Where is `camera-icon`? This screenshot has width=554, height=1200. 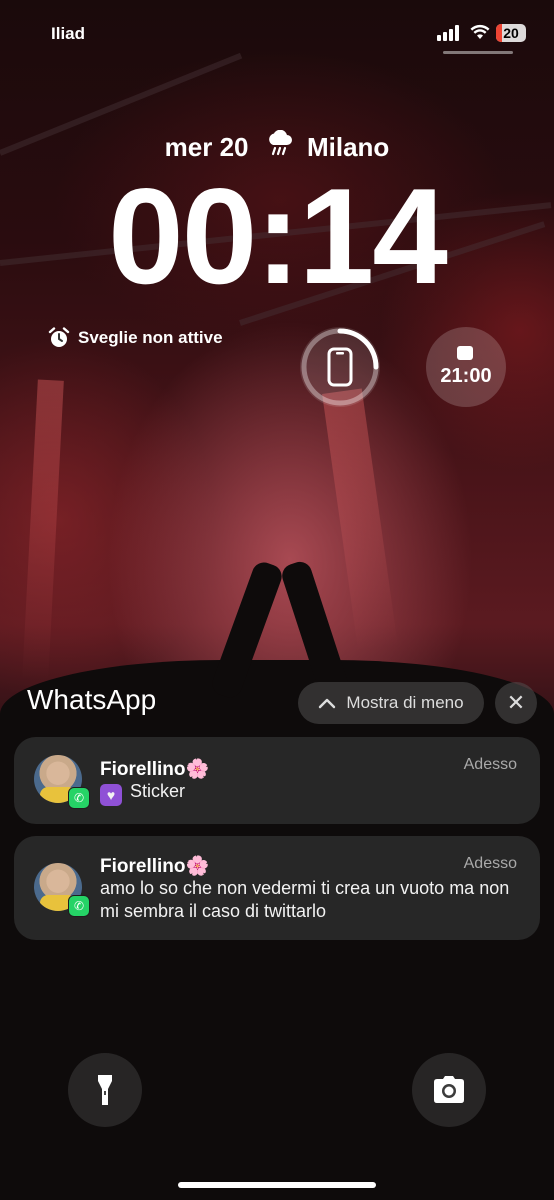
camera-icon is located at coordinates (449, 1089).